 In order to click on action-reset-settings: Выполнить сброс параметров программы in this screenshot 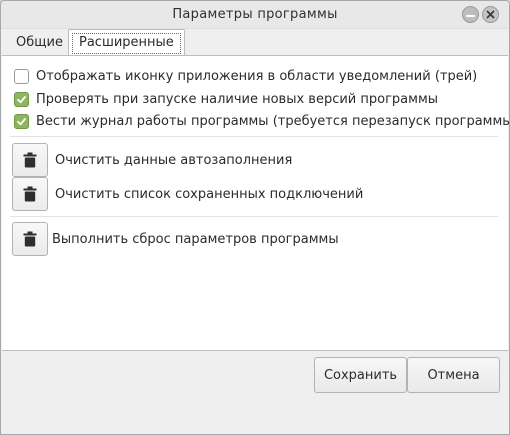, I will do `click(175, 239)`.